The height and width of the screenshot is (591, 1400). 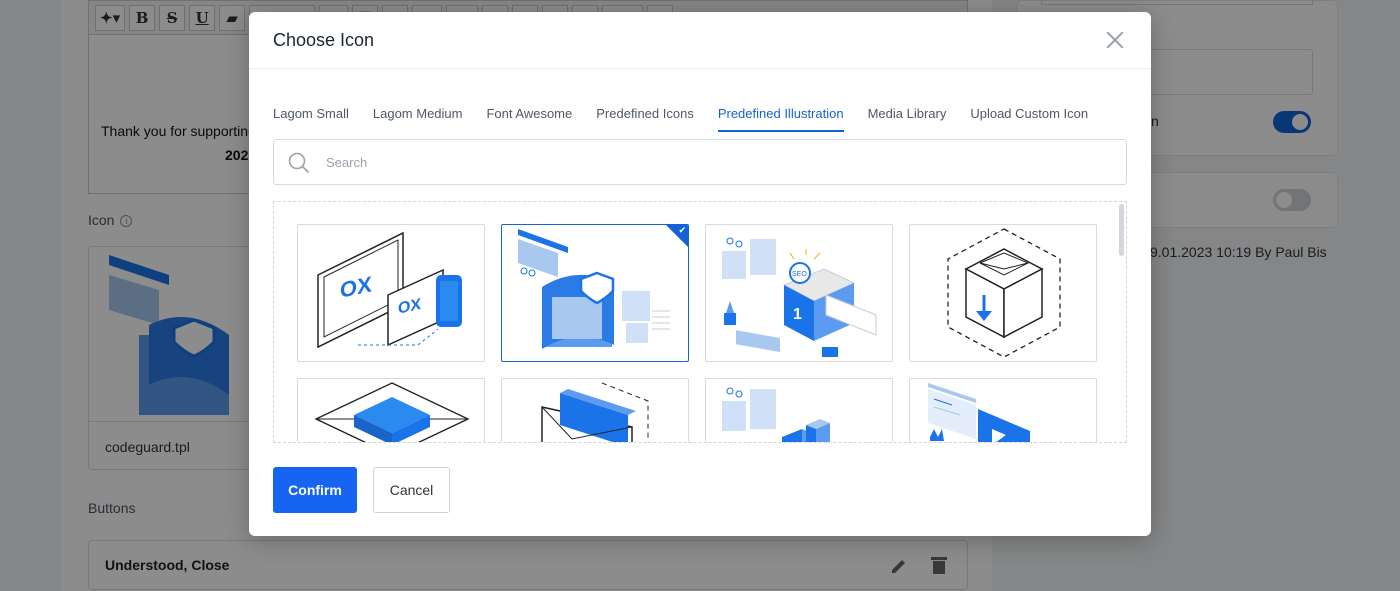 I want to click on modal-footer: Confirm Cancel, so click(x=361, y=490).